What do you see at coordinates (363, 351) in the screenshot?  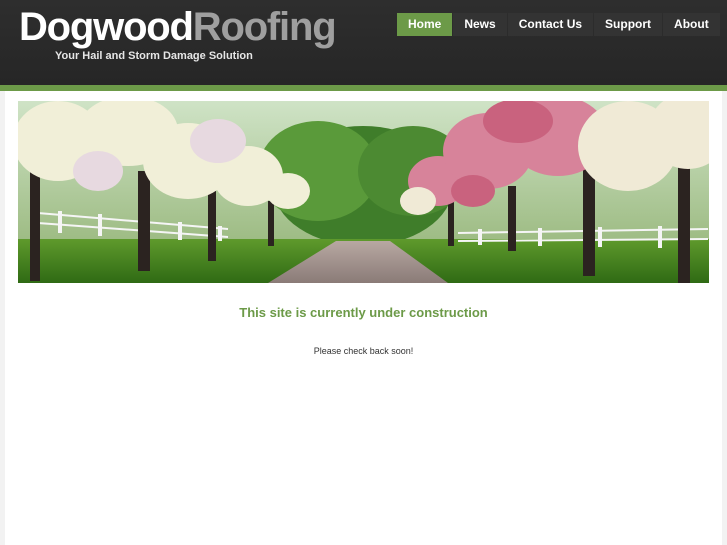 I see `check-back-message: Please check back soon!` at bounding box center [363, 351].